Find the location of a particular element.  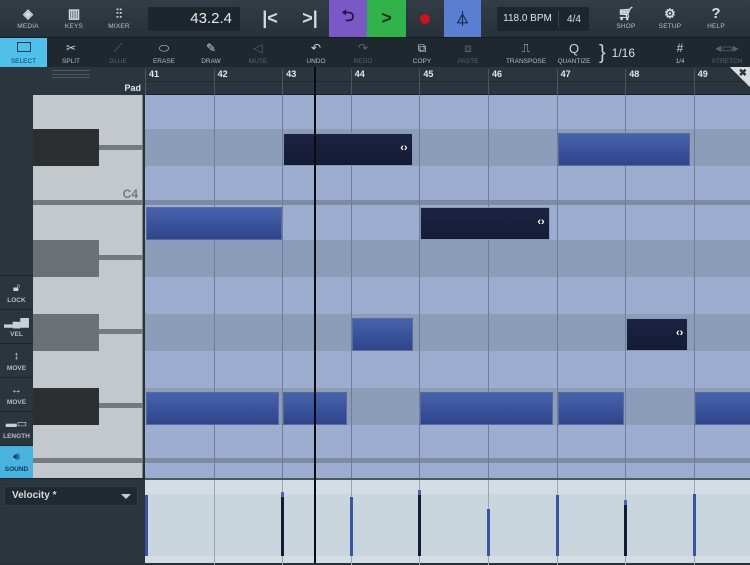

go-to-start-button: |< is located at coordinates (270, 18).